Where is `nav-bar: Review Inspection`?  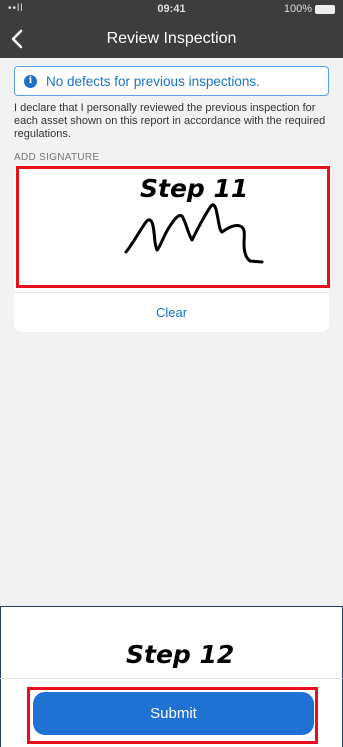
nav-bar: Review Inspection is located at coordinates (171, 39).